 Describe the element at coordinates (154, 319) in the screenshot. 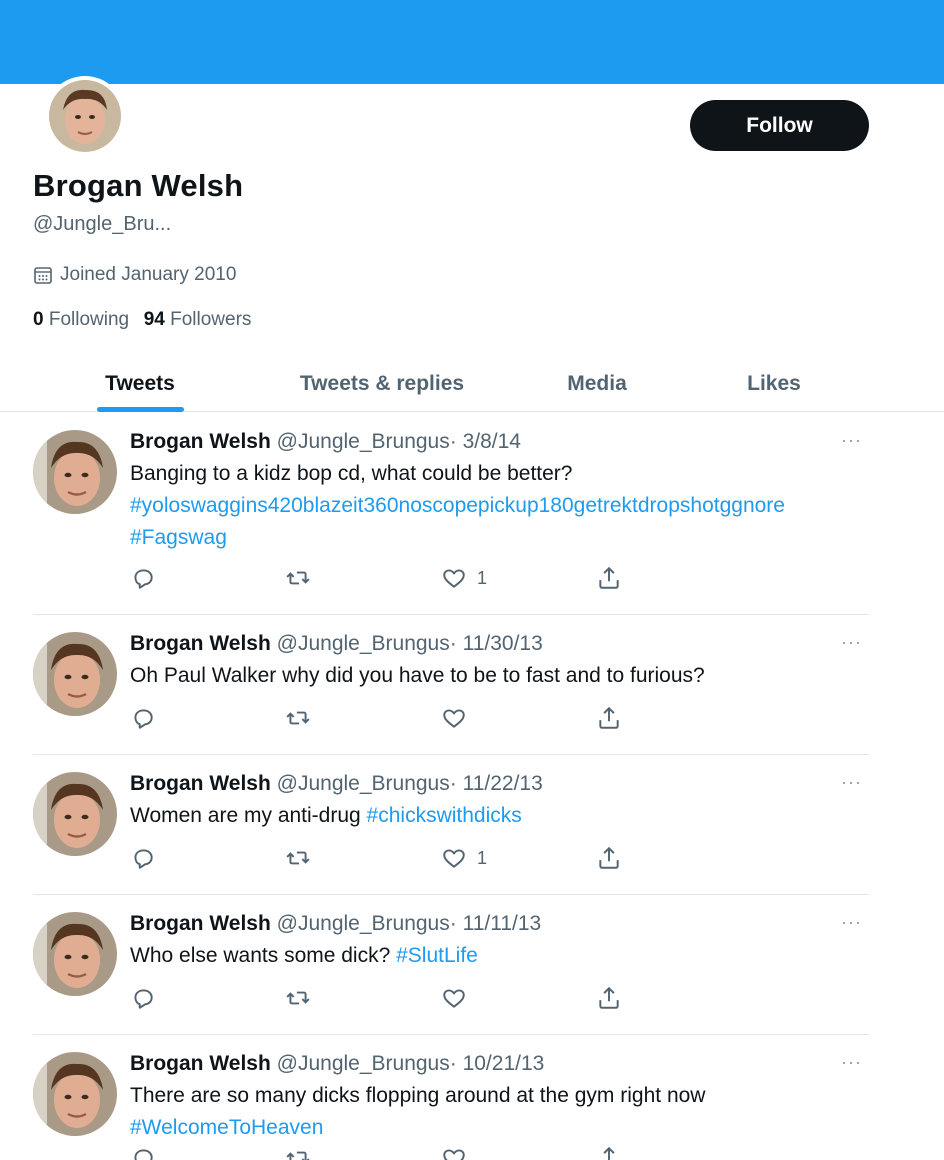

I see `followers-count: 94` at that location.